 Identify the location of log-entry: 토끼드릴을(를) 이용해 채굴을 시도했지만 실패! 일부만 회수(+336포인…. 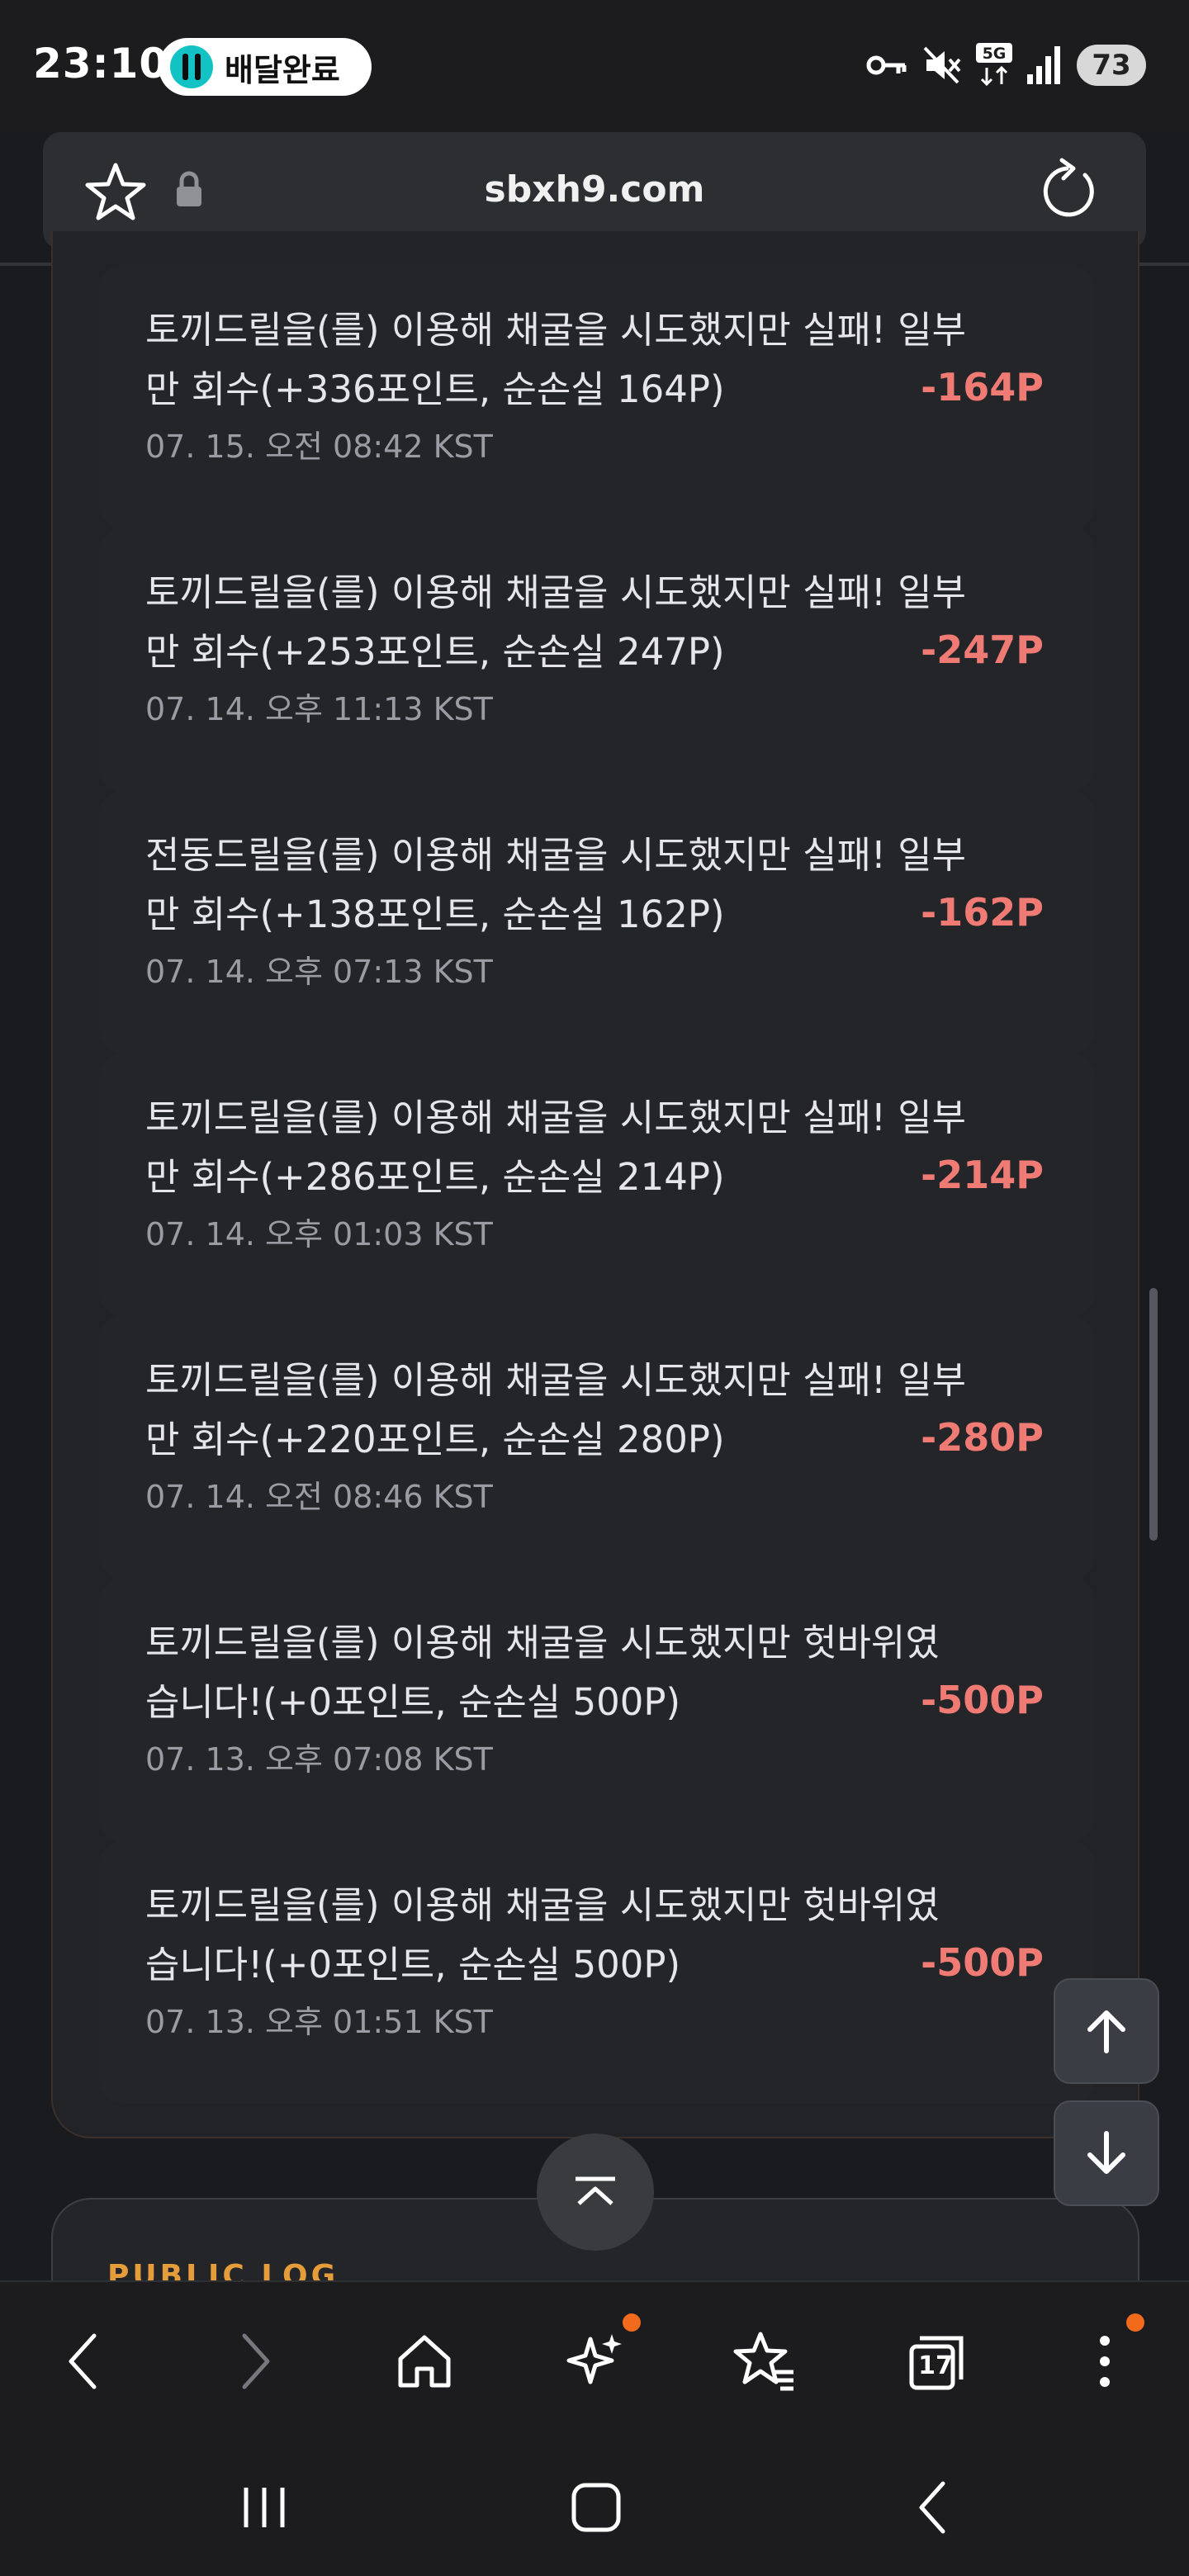
(597, 397).